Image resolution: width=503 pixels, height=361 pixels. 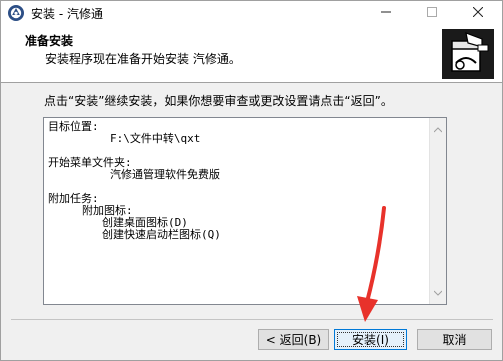 What do you see at coordinates (438, 292) in the screenshot?
I see `scroll-down-icon` at bounding box center [438, 292].